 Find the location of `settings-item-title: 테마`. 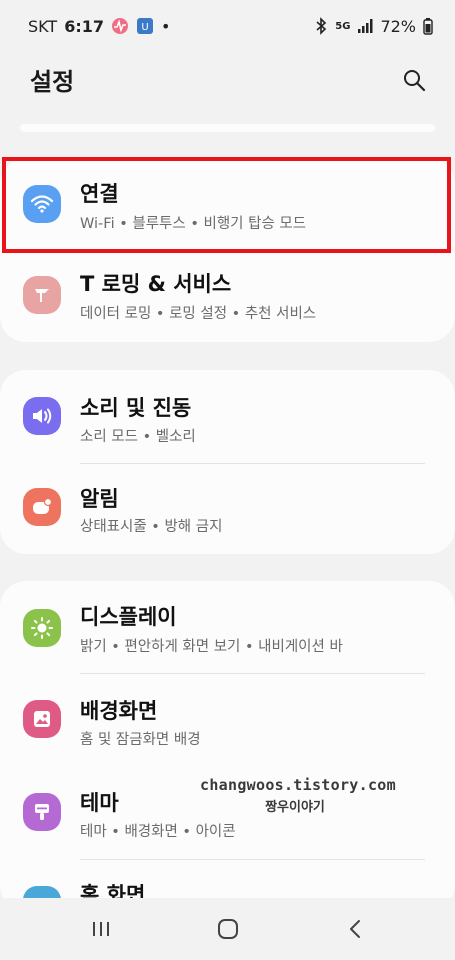

settings-item-title: 테마 is located at coordinates (99, 803).